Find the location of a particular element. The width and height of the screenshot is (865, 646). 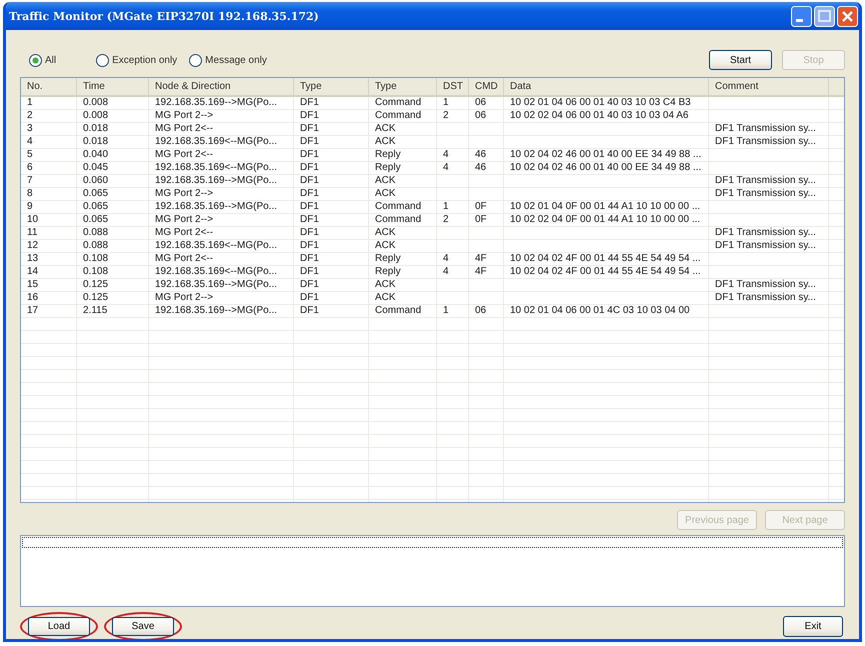

table-cell: MG Port 2--> is located at coordinates (184, 116).